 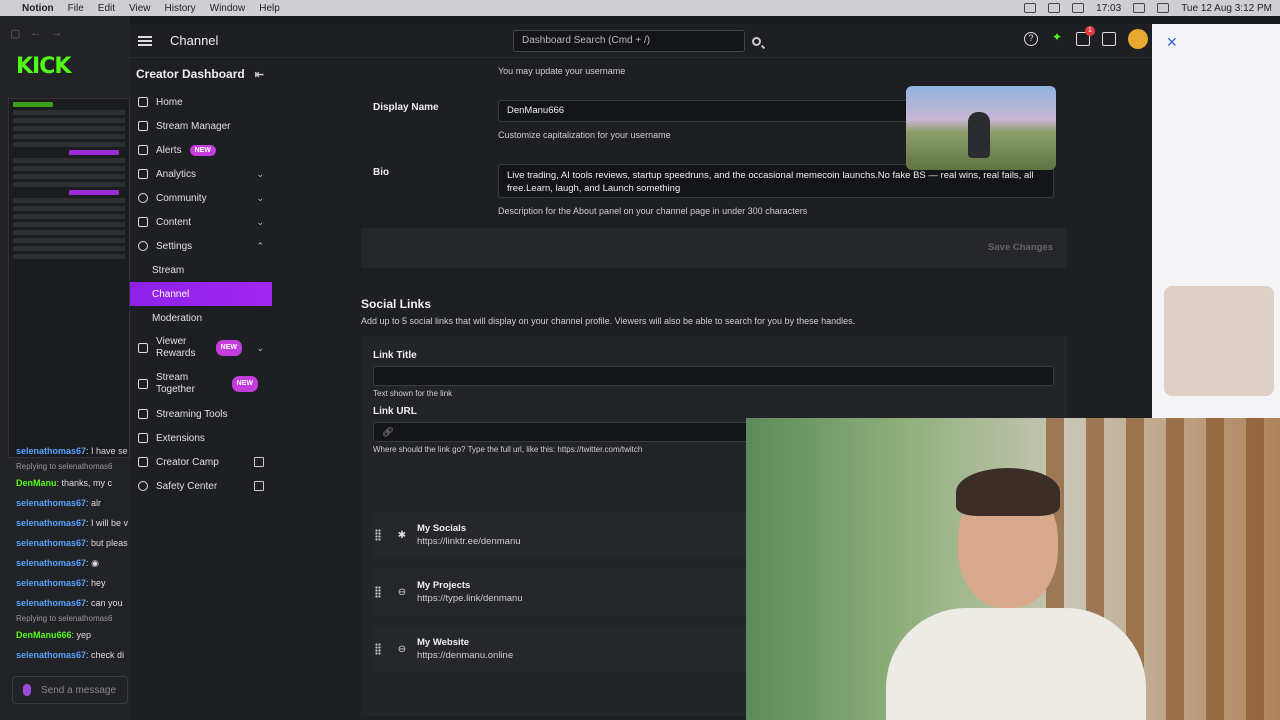 I want to click on chat-message: selenathomas67: I will be v, so click(x=72, y=523).